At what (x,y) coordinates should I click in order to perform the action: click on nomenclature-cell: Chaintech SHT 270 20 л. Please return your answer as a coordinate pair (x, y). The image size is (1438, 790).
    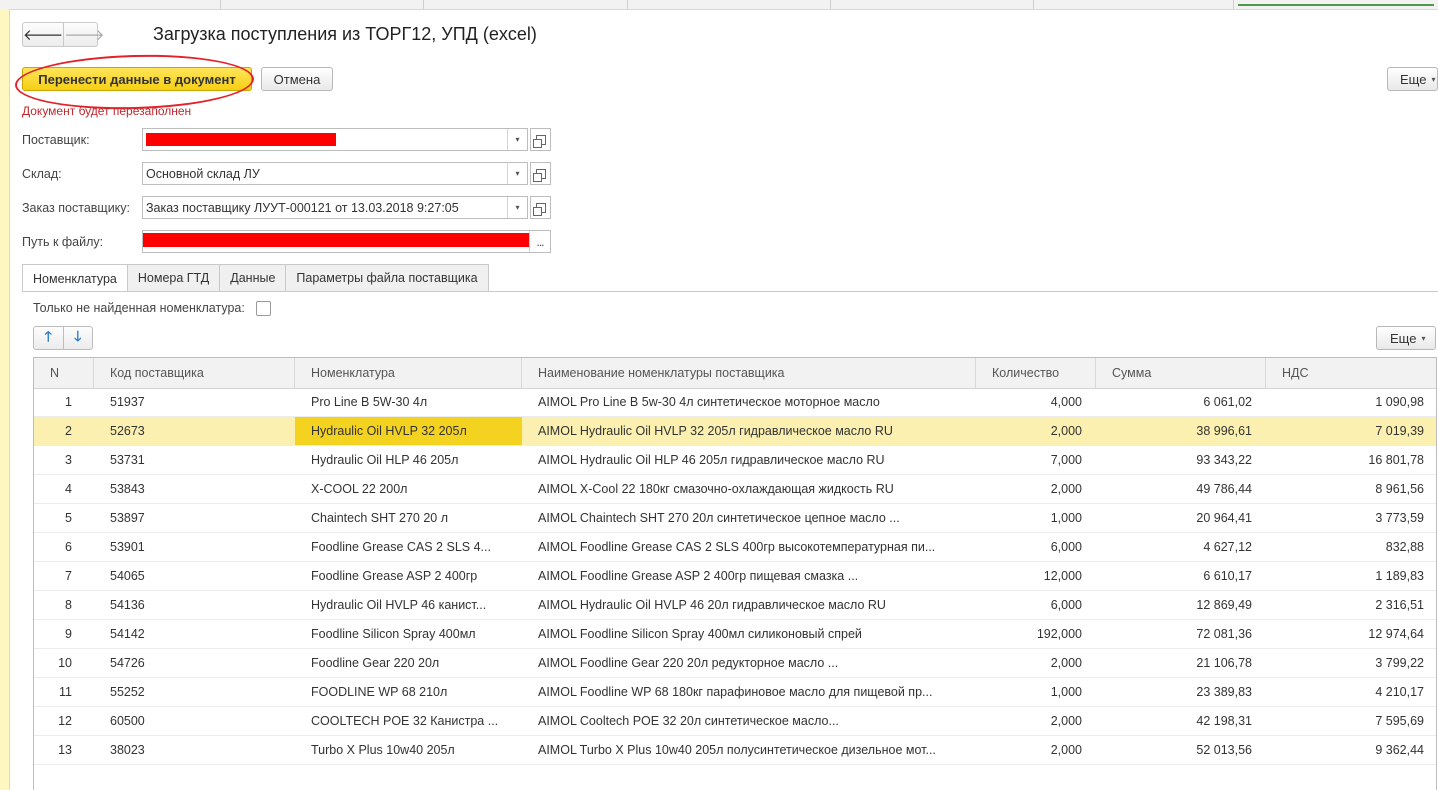
    Looking at the image, I should click on (408, 518).